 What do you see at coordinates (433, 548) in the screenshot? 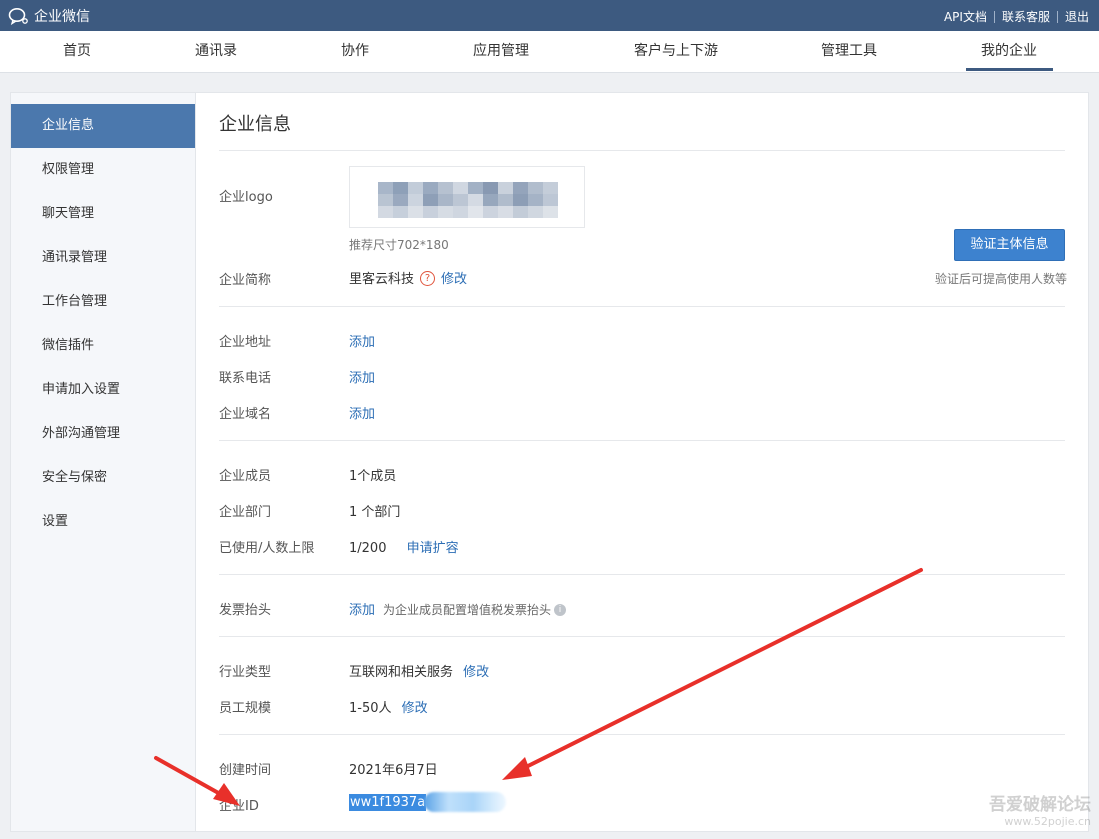
I see `apply-expansion-link: 申请扩容` at bounding box center [433, 548].